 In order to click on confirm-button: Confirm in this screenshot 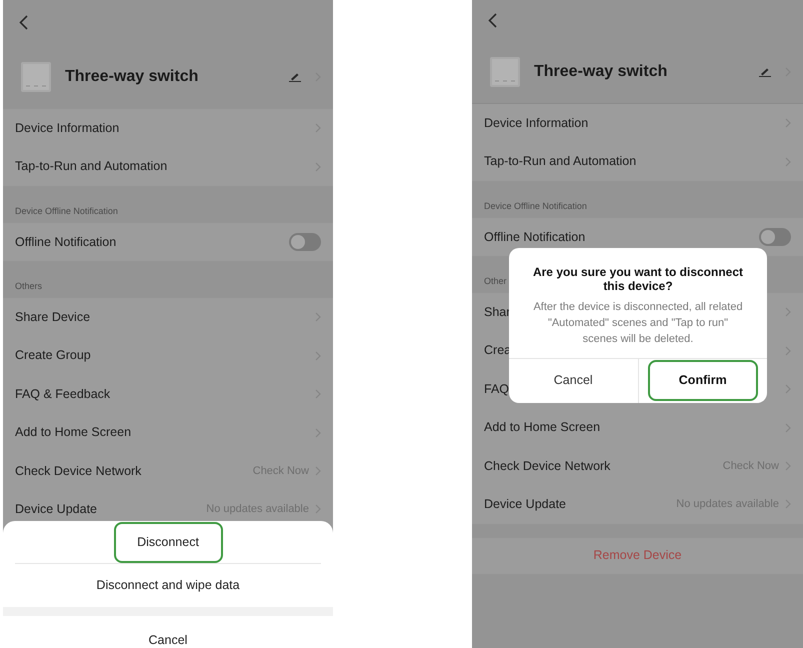, I will do `click(703, 381)`.